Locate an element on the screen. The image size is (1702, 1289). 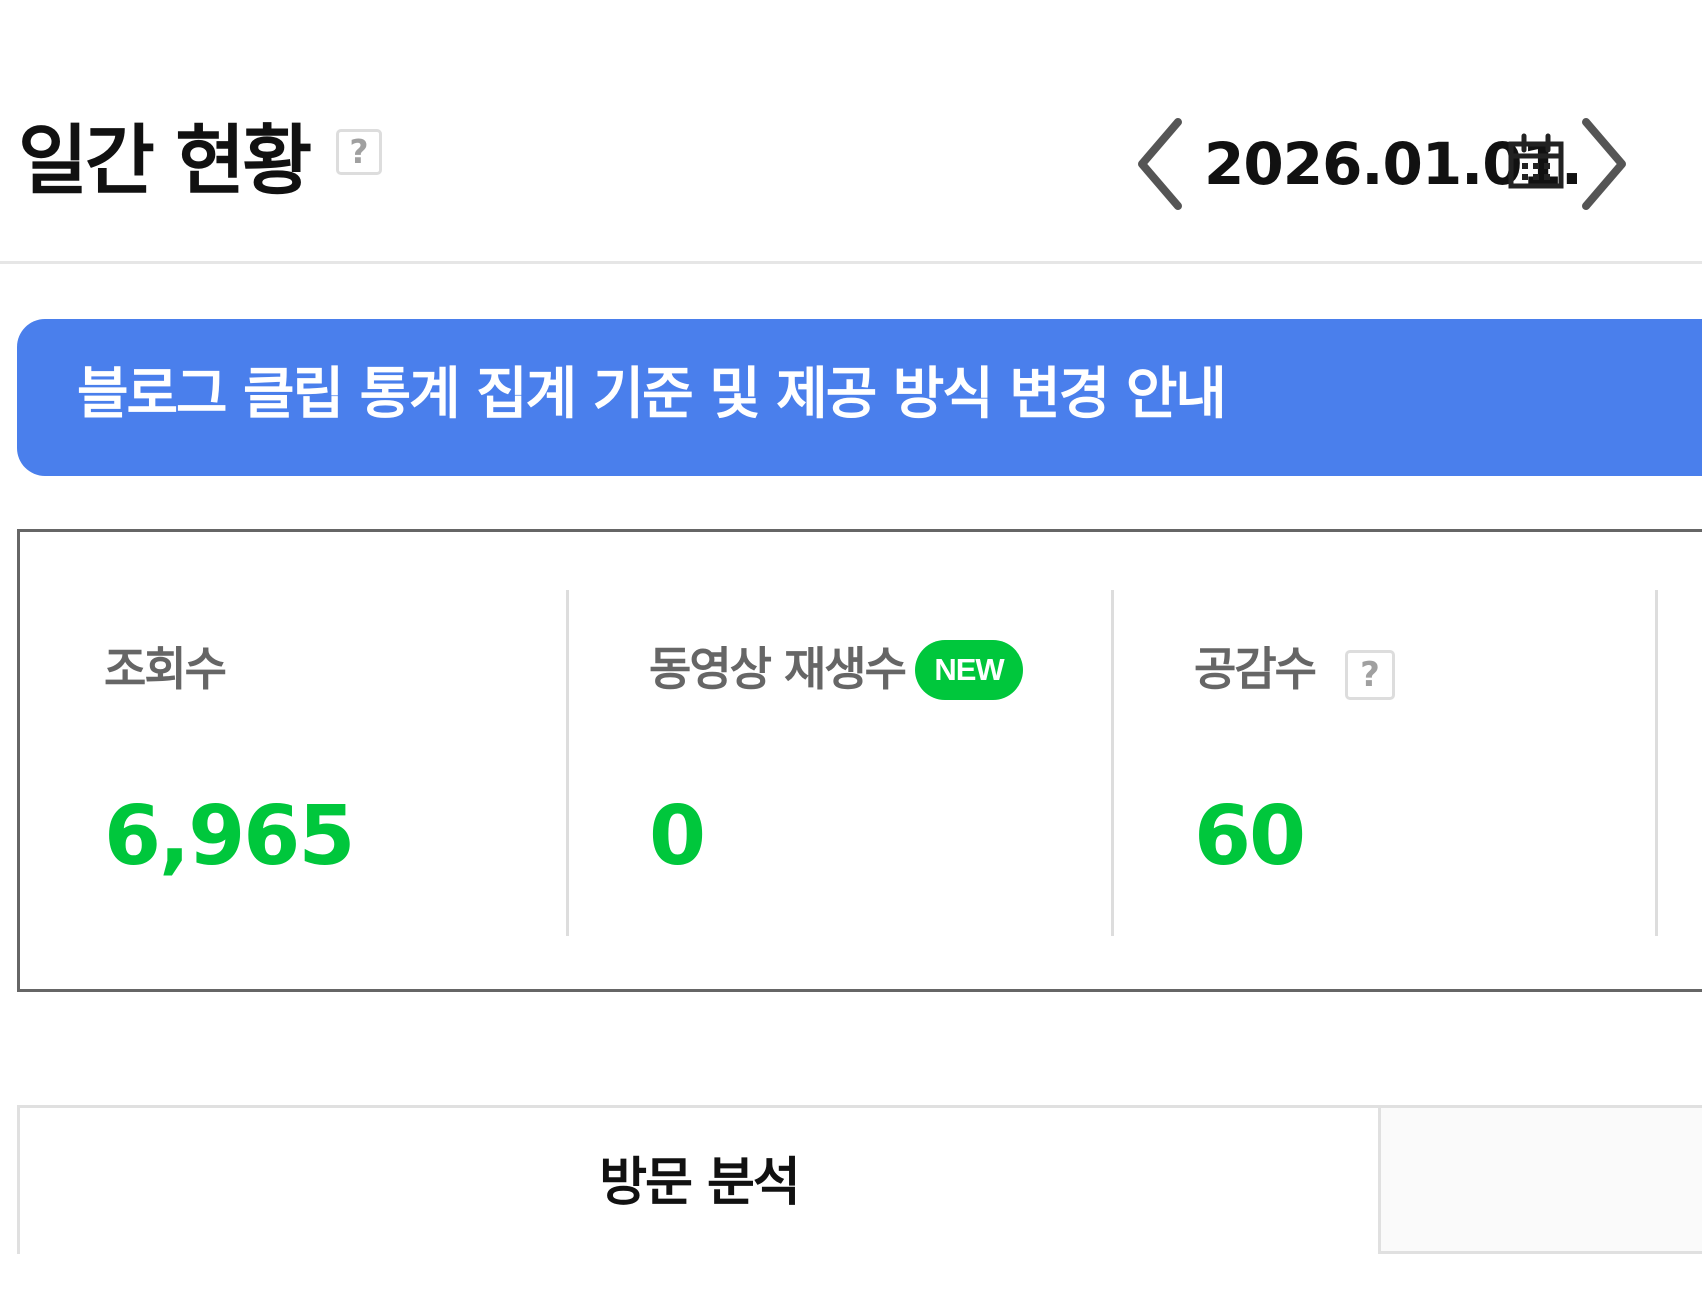
page-title: 일간 현황 is located at coordinates (165, 160).